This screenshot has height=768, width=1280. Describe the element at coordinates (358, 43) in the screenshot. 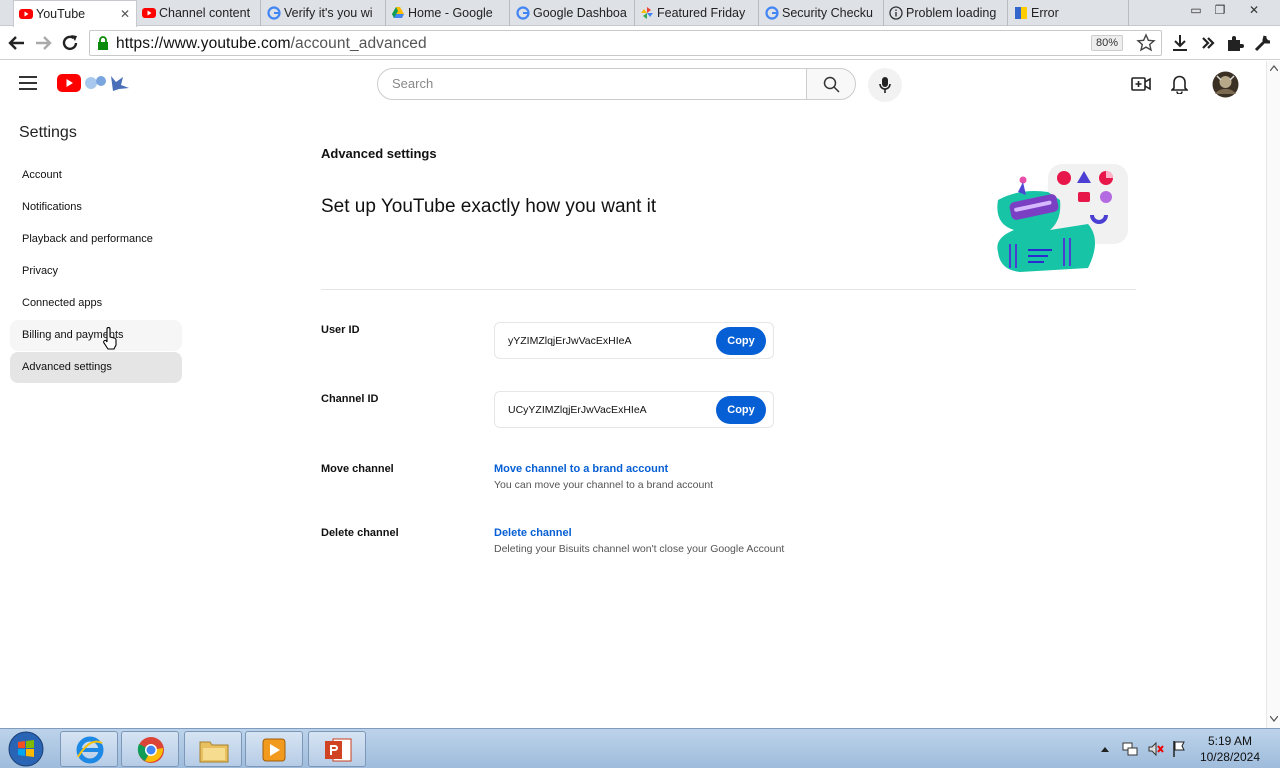

I see `url-path: /account_advanced` at that location.